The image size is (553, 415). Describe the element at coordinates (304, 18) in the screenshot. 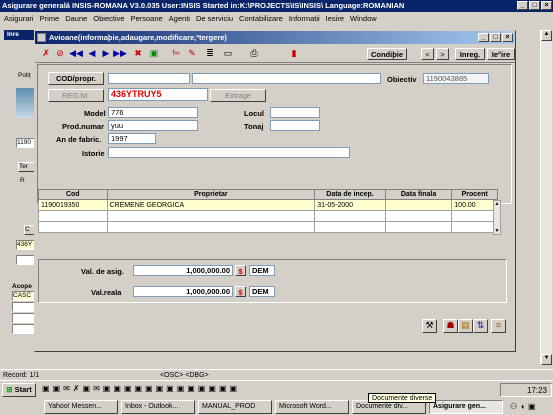

I see `menu-informatii: Informatii` at that location.